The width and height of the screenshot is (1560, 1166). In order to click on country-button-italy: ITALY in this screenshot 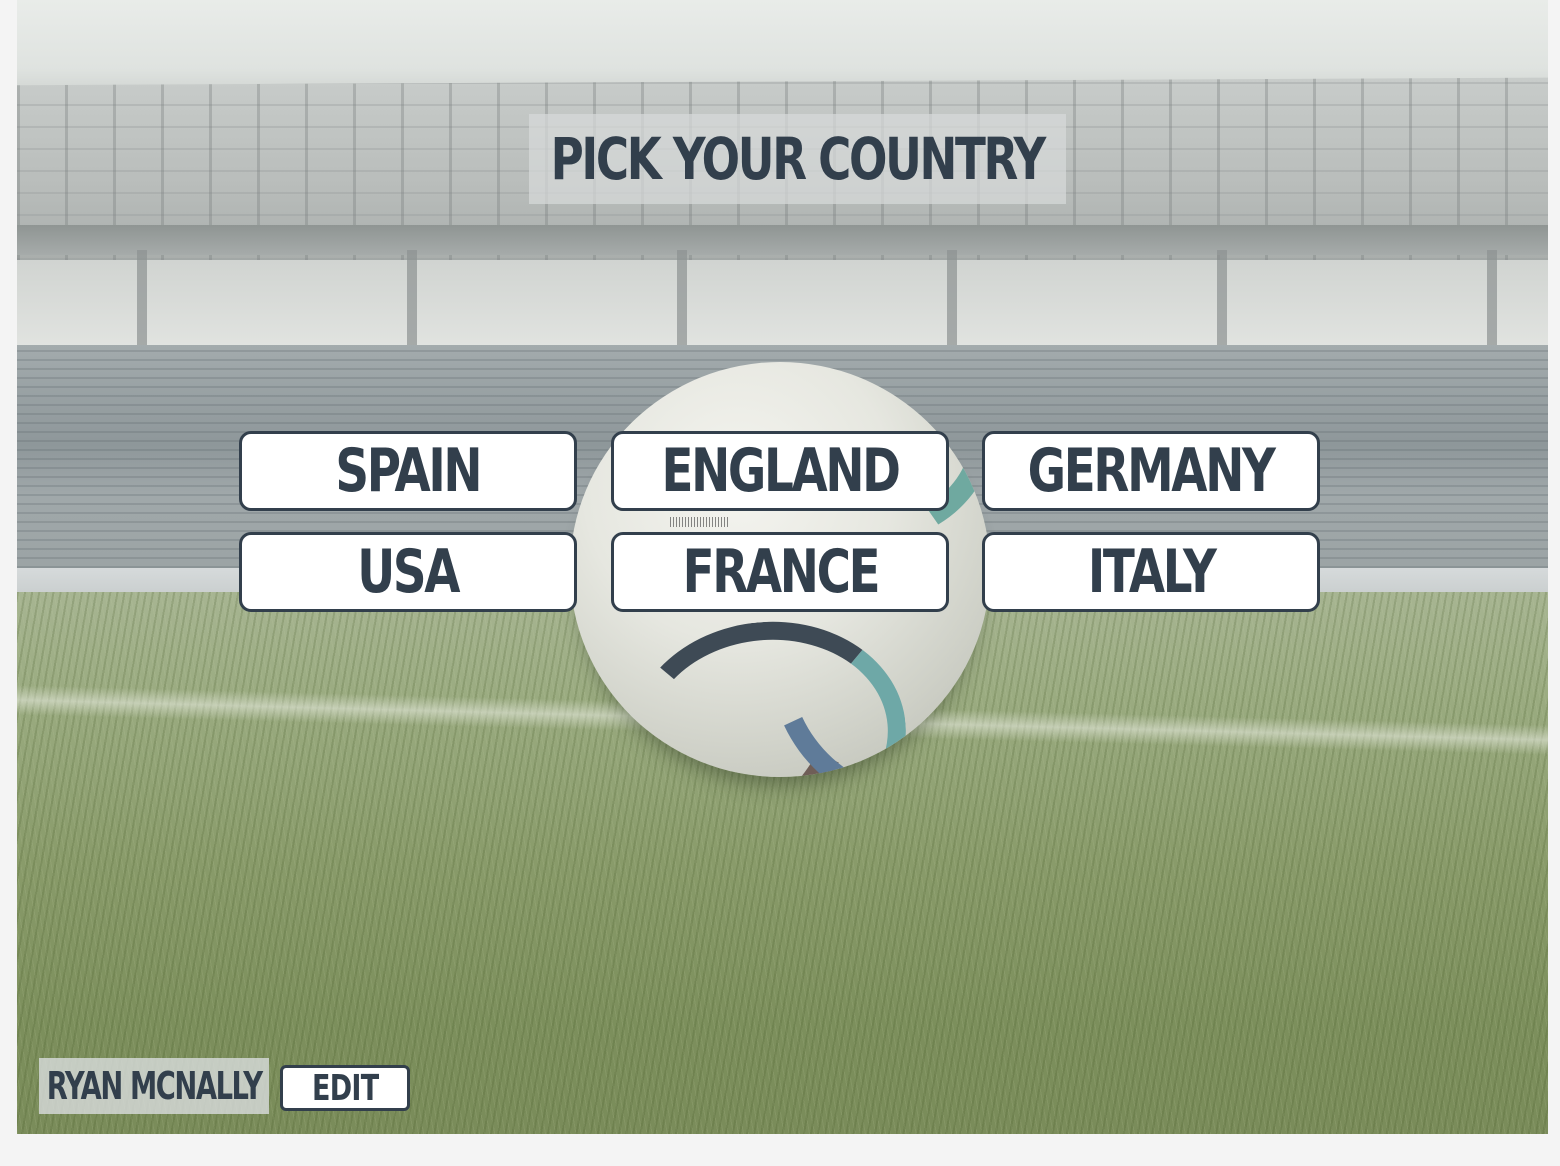, I will do `click(1151, 572)`.